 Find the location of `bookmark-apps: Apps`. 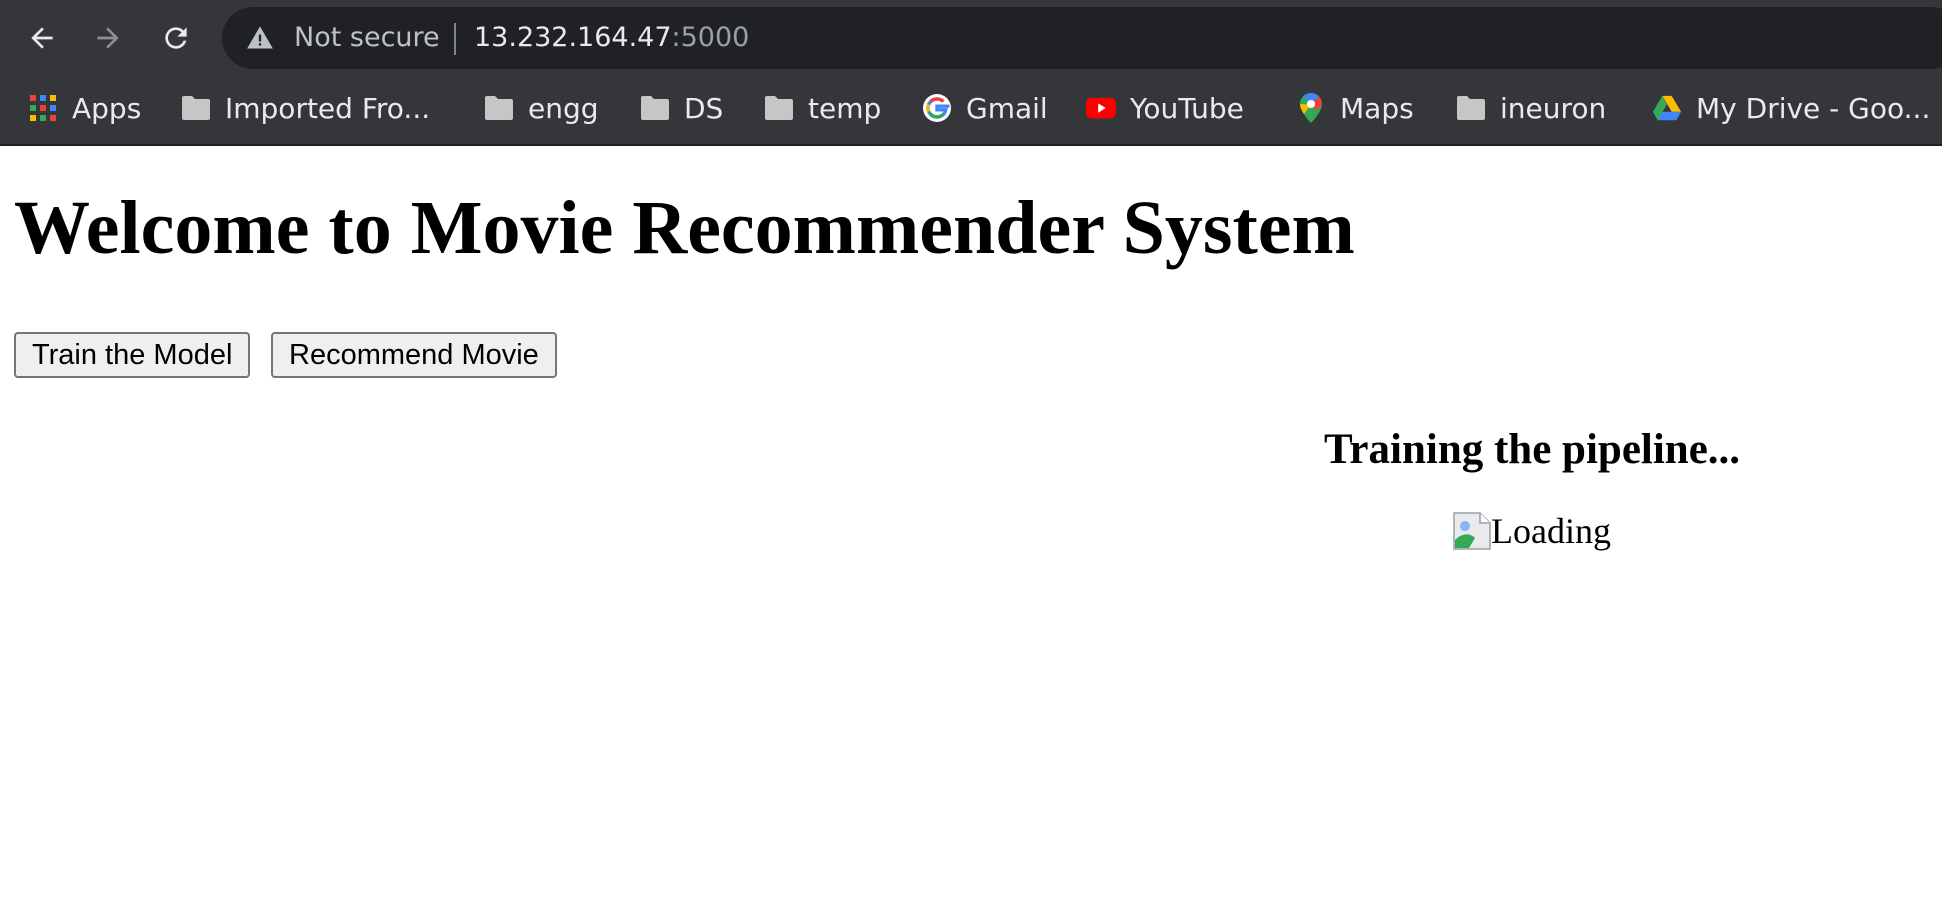

bookmark-apps: Apps is located at coordinates (84, 108).